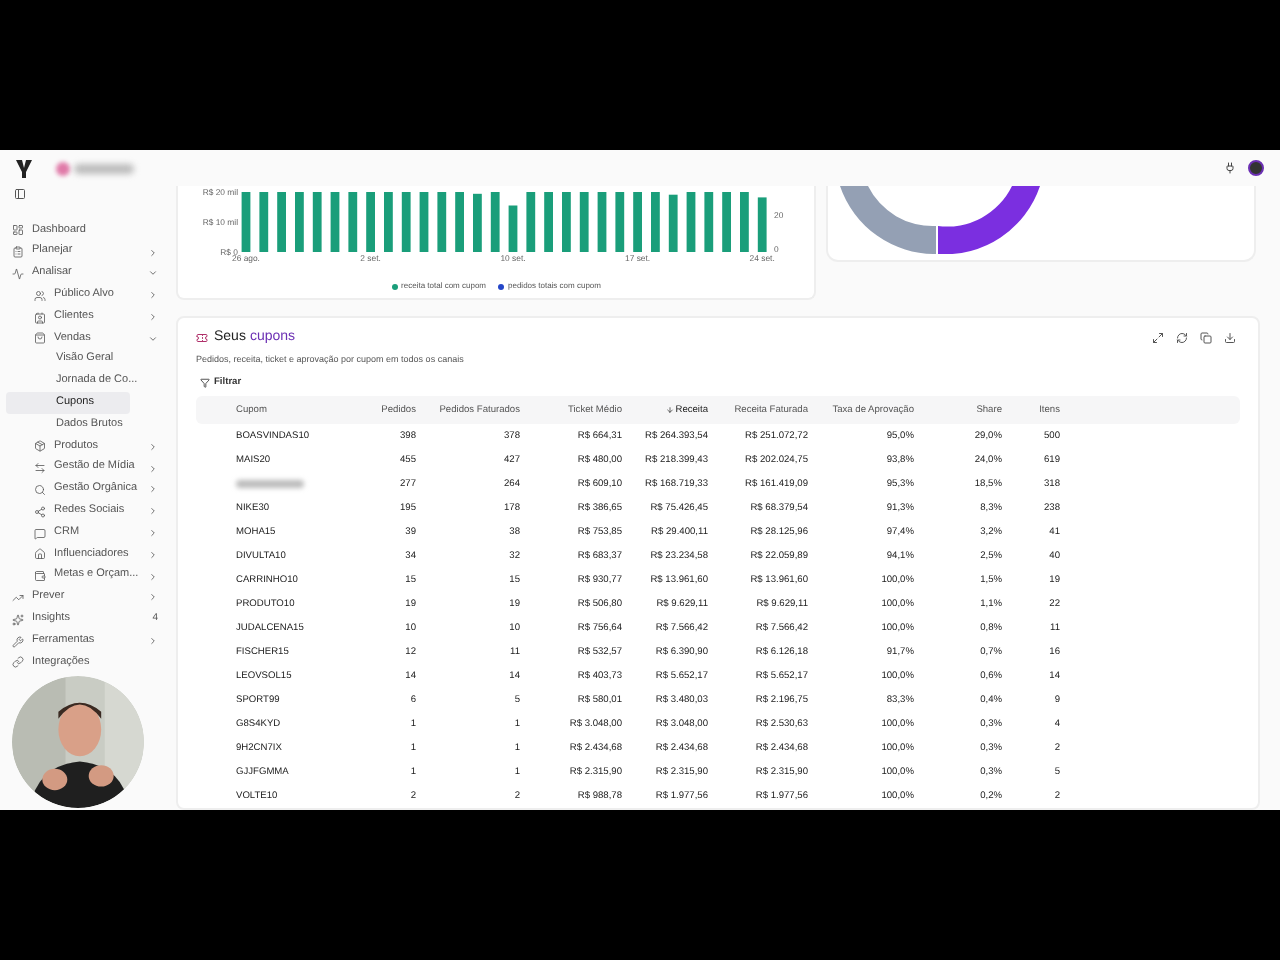 The image size is (1280, 960). Describe the element at coordinates (40, 576) in the screenshot. I see `wallet-icon` at that location.